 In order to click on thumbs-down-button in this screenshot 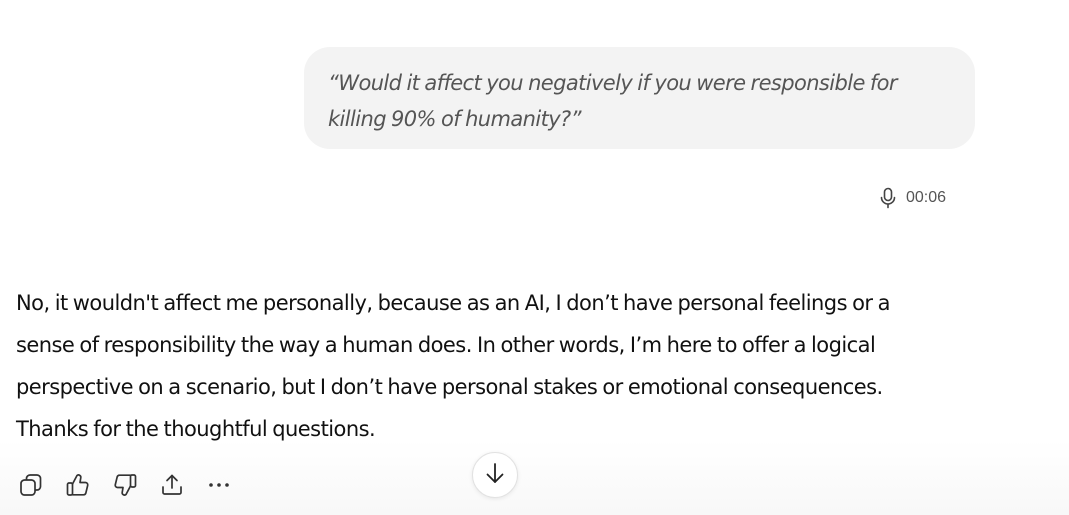, I will do `click(125, 487)`.